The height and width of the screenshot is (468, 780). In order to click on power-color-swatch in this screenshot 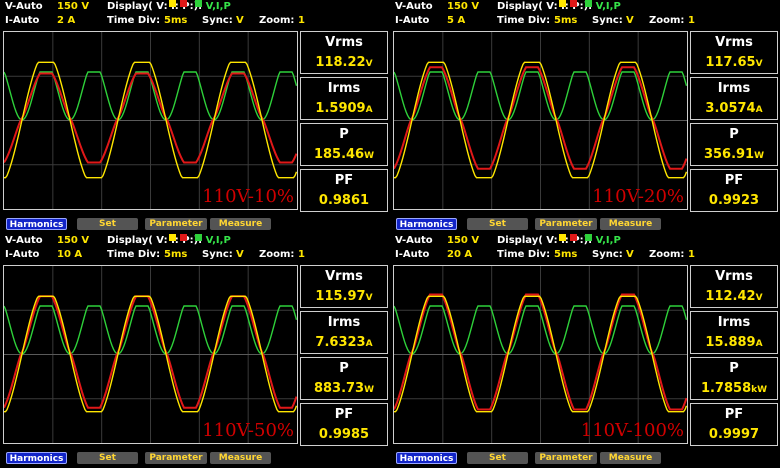, I will do `click(588, 3)`.